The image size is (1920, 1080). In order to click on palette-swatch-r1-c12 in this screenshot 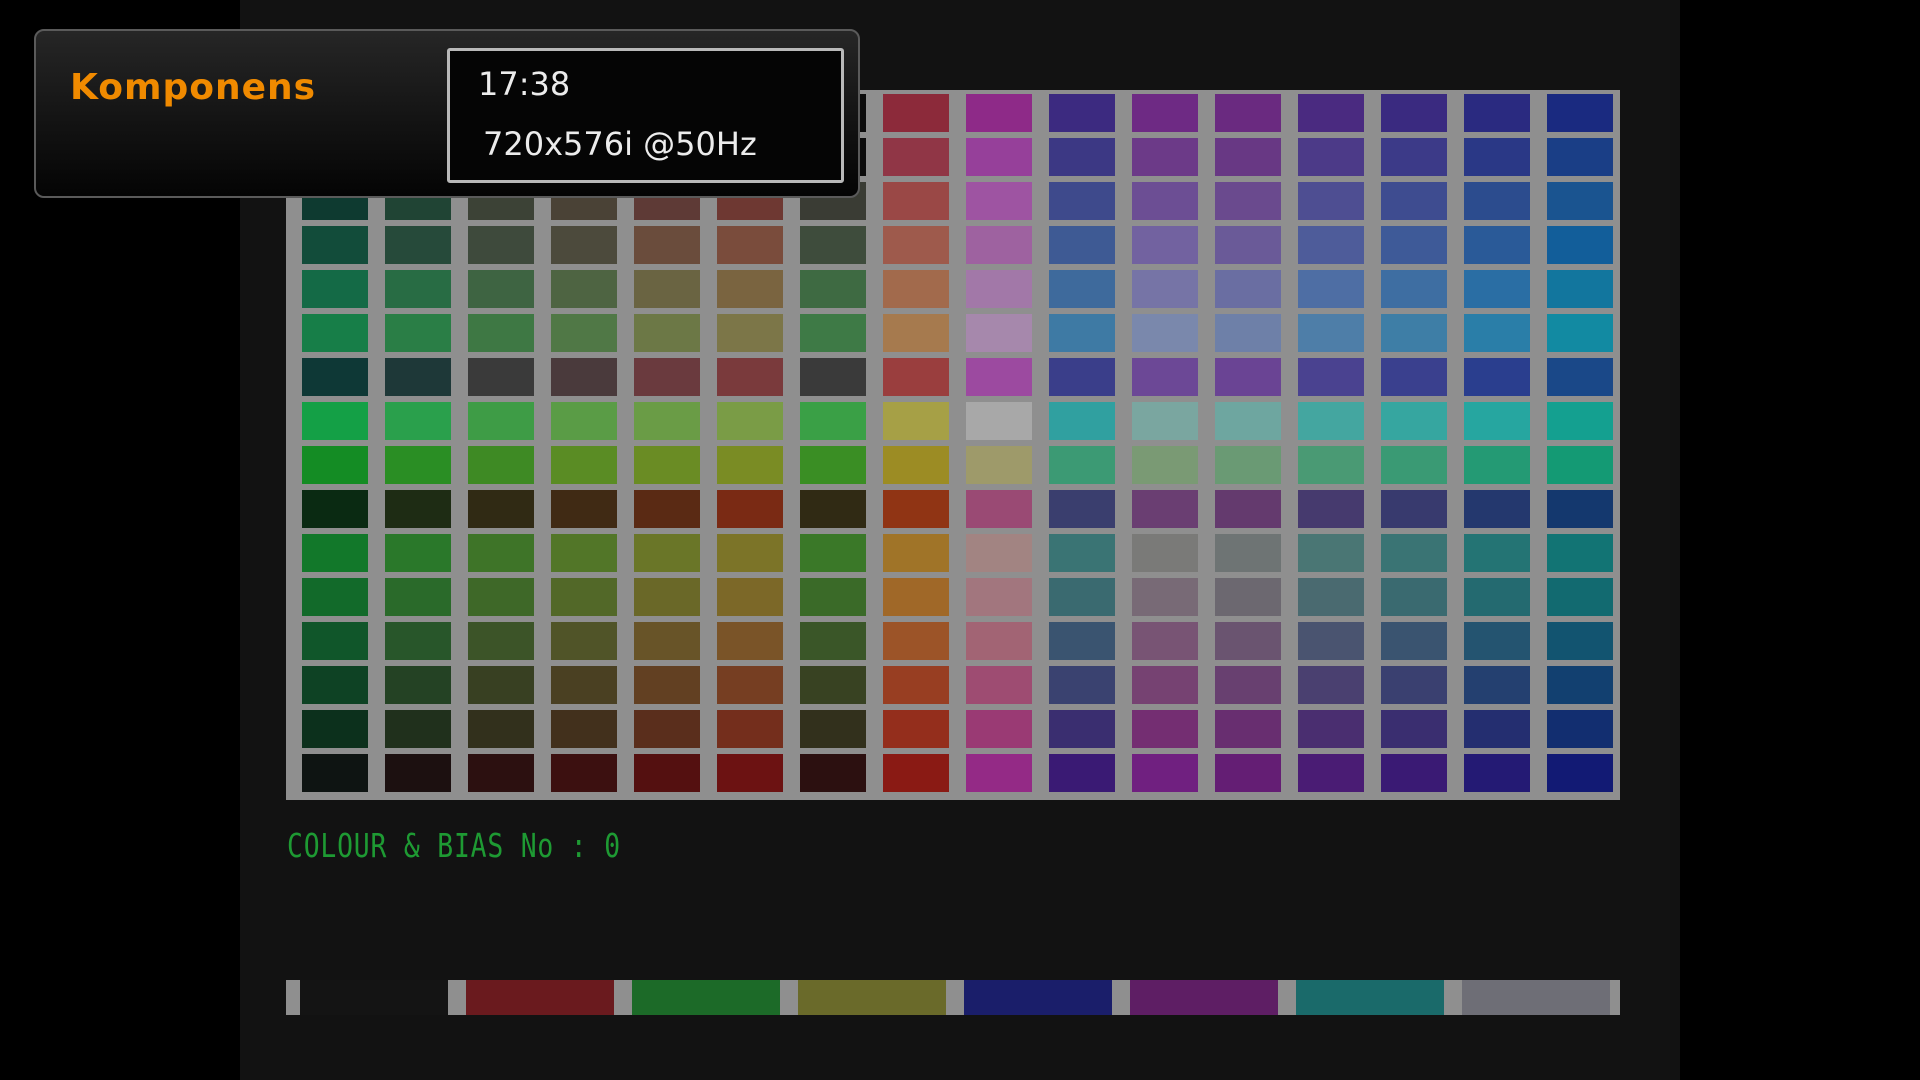, I will do `click(1248, 113)`.